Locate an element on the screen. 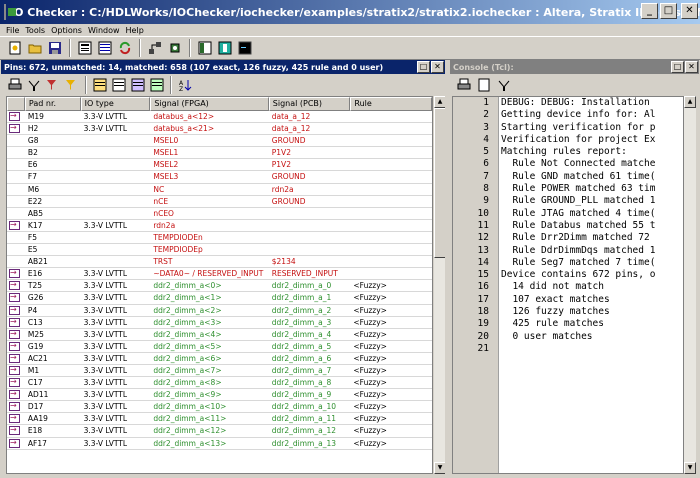  clear-console-icon is located at coordinates (484, 85).